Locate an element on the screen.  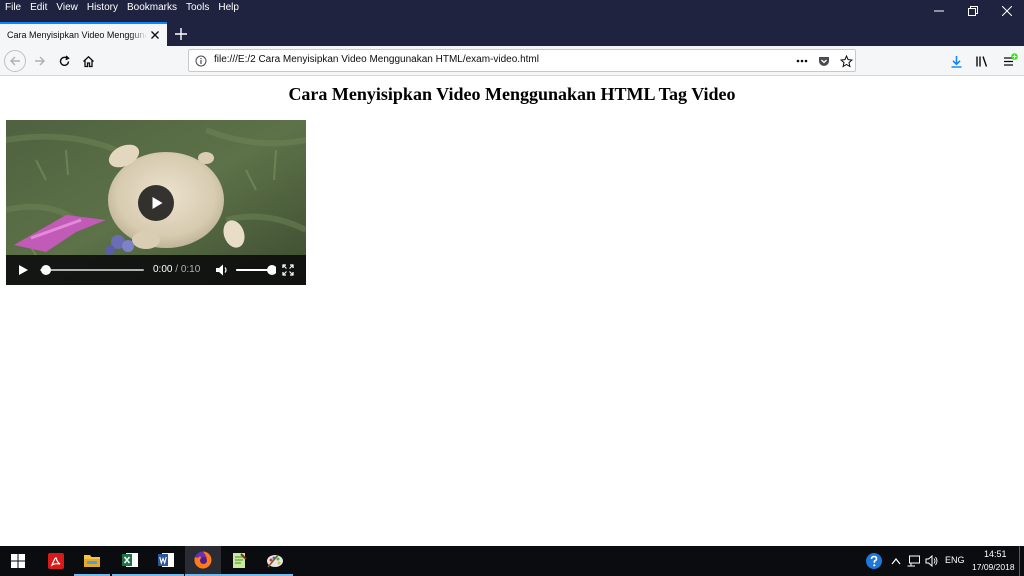
current-time: 0:00 is located at coordinates (163, 269).